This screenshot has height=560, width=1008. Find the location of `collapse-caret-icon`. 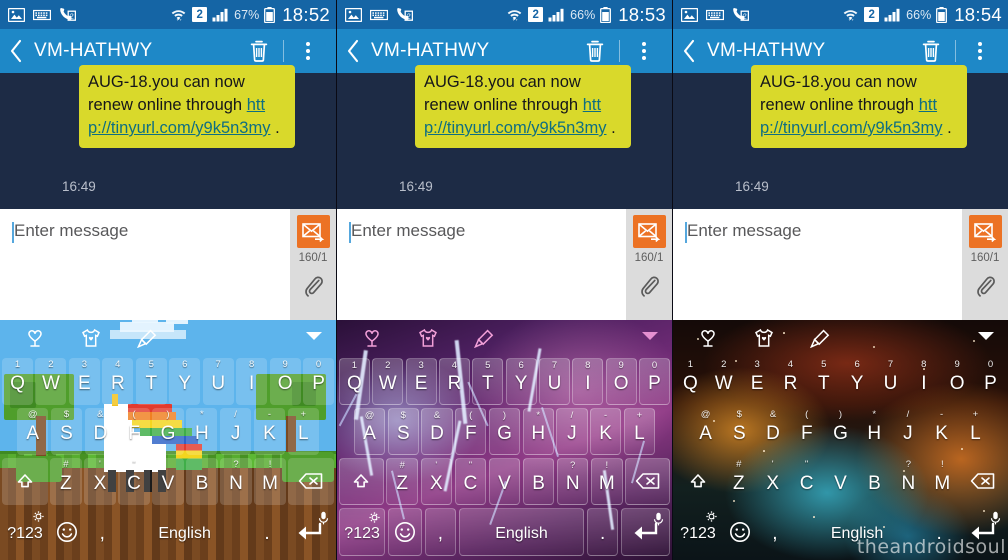

collapse-caret-icon is located at coordinates (650, 338).